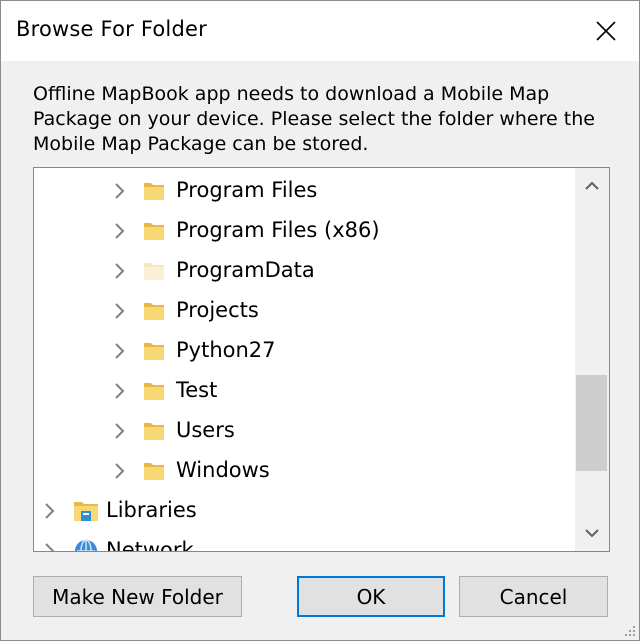 This screenshot has width=640, height=641. I want to click on tree-item-libraries: Libraries, so click(304, 511).